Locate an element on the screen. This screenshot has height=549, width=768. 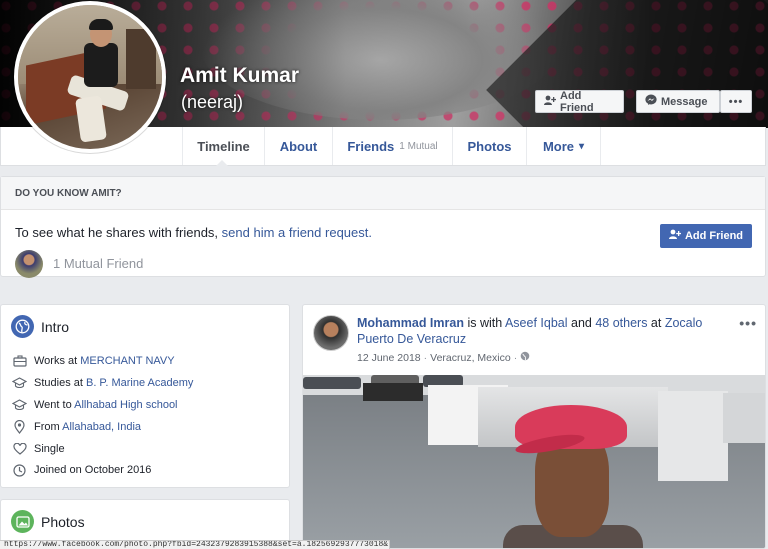
post-location-link: Veracruz, Mexico is located at coordinates (470, 358).